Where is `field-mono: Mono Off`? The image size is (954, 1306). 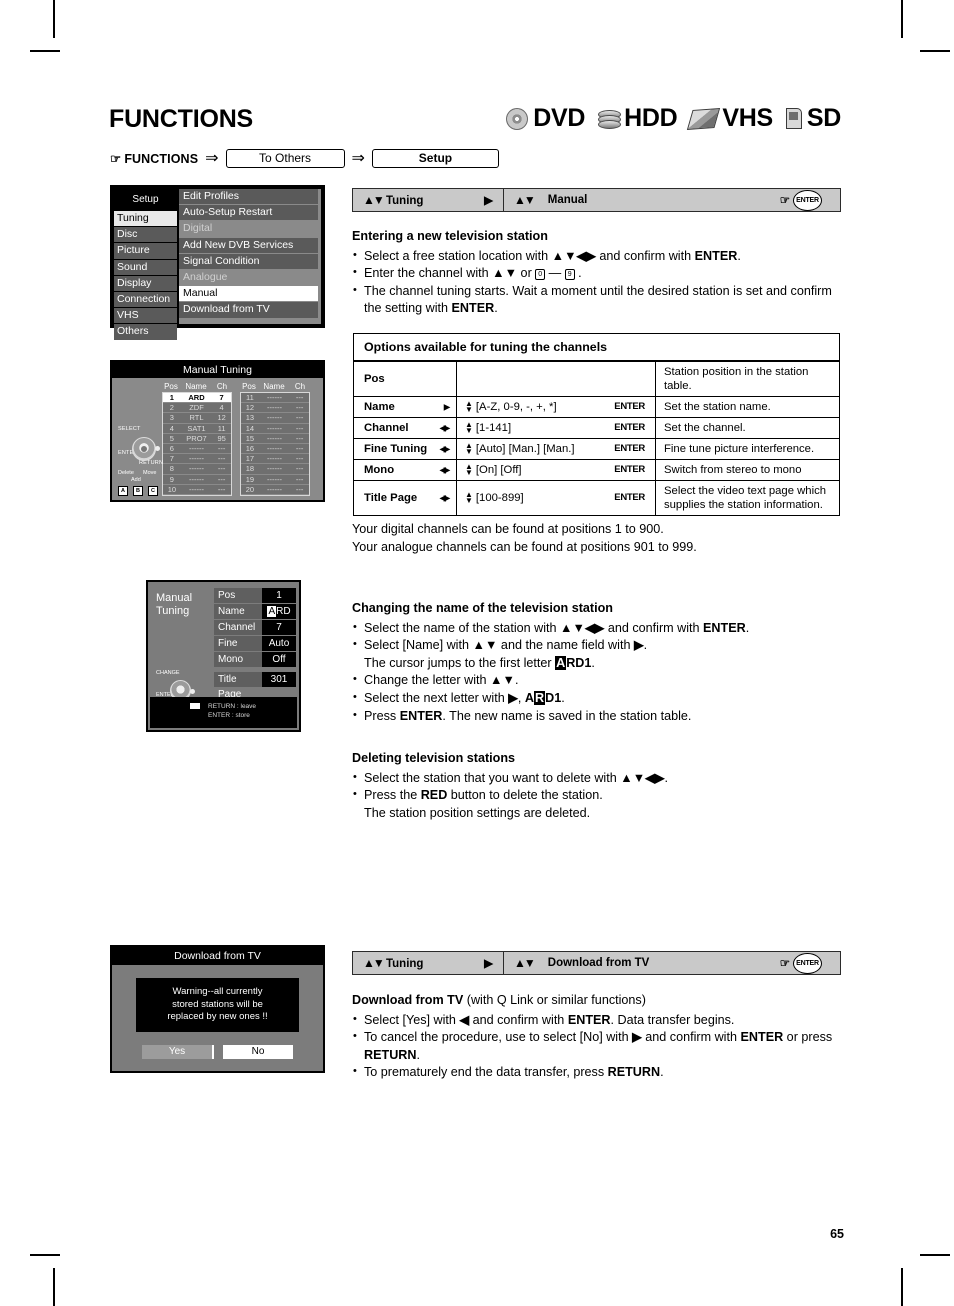 field-mono: Mono Off is located at coordinates (255, 659).